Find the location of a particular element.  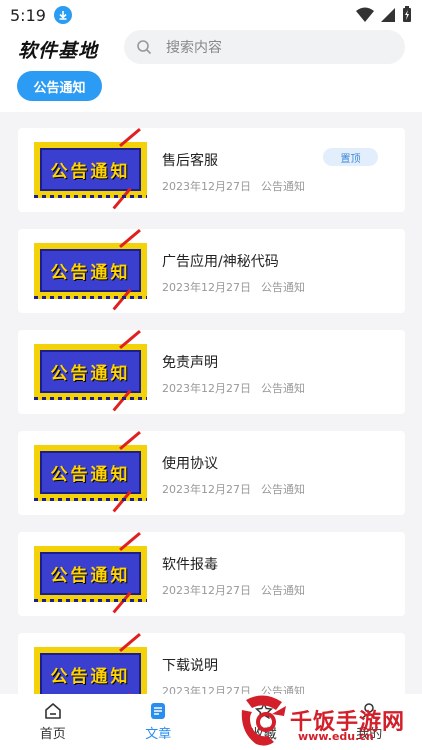

list-item: 公告通知 下载说明 2023年12月27日 公告通知 is located at coordinates (211, 663).